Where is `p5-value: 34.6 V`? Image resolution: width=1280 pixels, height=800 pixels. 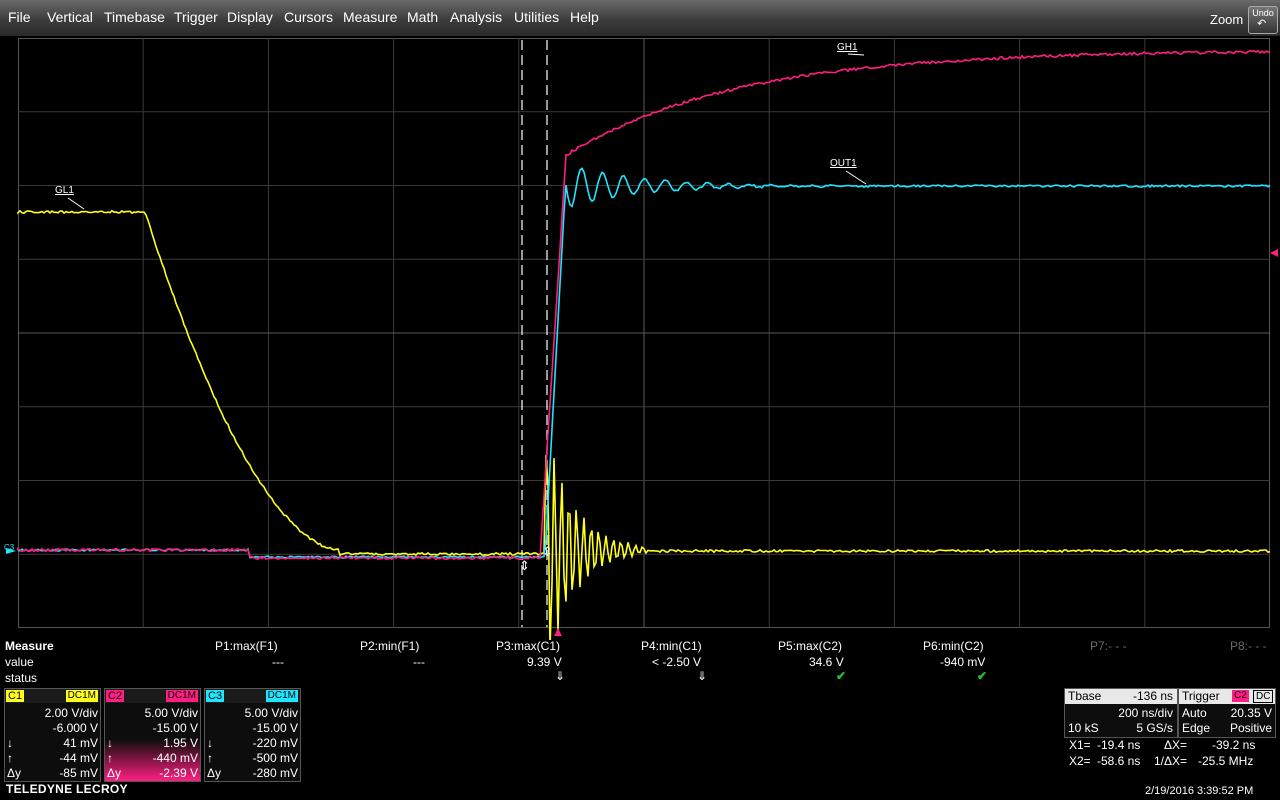 p5-value: 34.6 V is located at coordinates (826, 662).